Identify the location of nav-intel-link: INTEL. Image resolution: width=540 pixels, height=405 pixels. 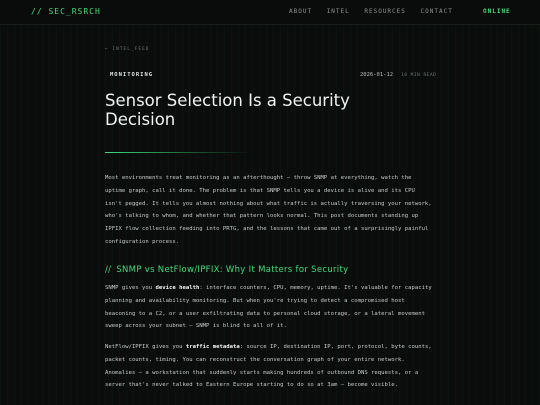
(338, 11).